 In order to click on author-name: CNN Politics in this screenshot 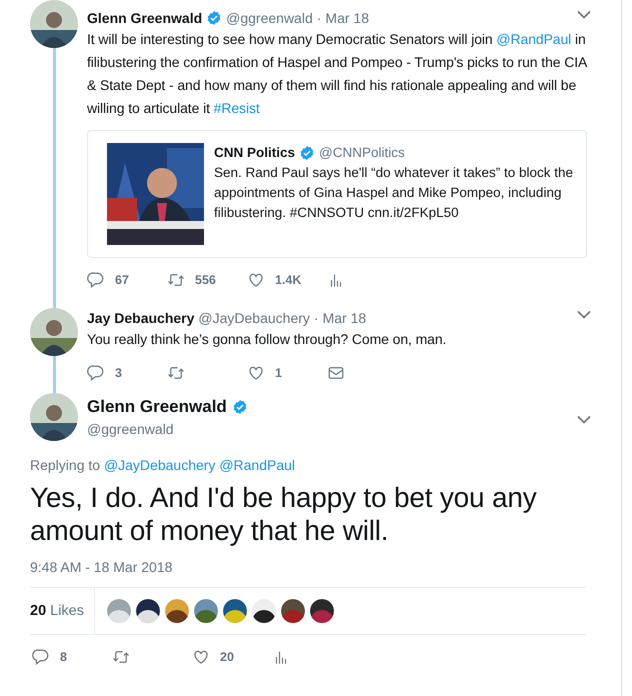, I will do `click(255, 153)`.